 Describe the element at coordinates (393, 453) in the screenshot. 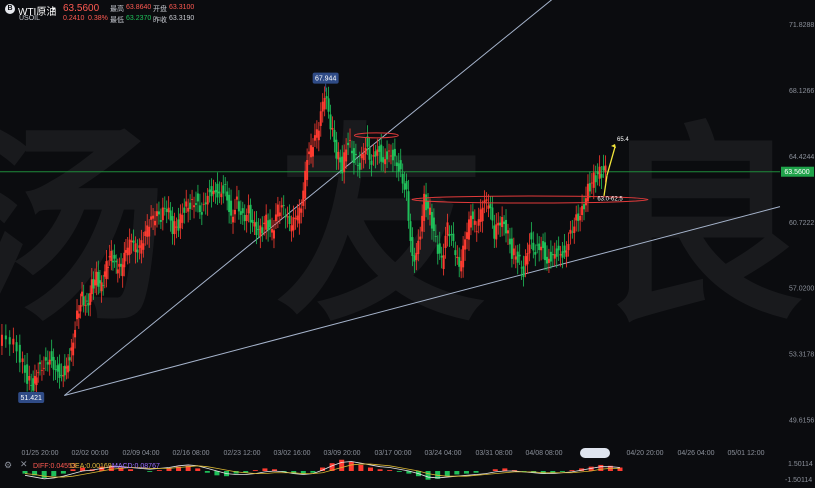

I see `x-tick-label: 03/17 00:00` at that location.